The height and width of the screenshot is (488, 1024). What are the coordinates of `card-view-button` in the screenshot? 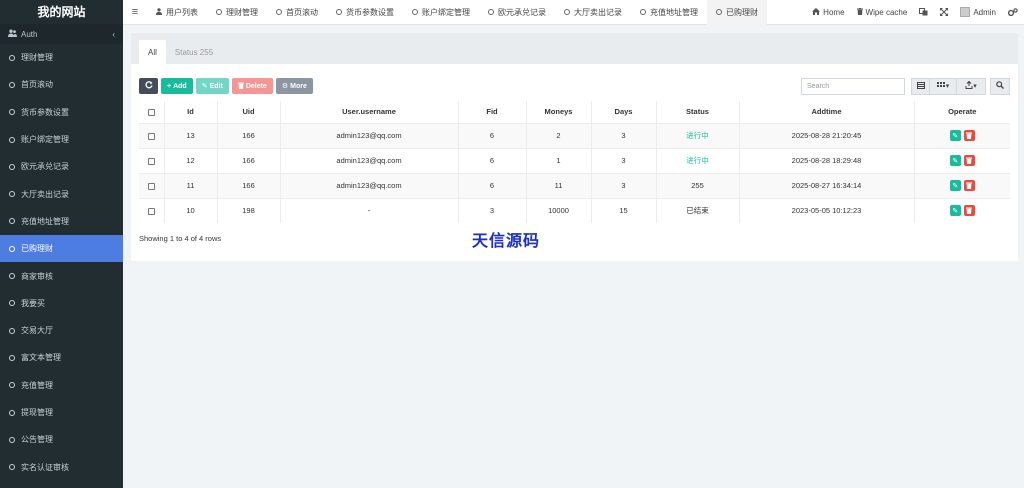 It's located at (920, 86).